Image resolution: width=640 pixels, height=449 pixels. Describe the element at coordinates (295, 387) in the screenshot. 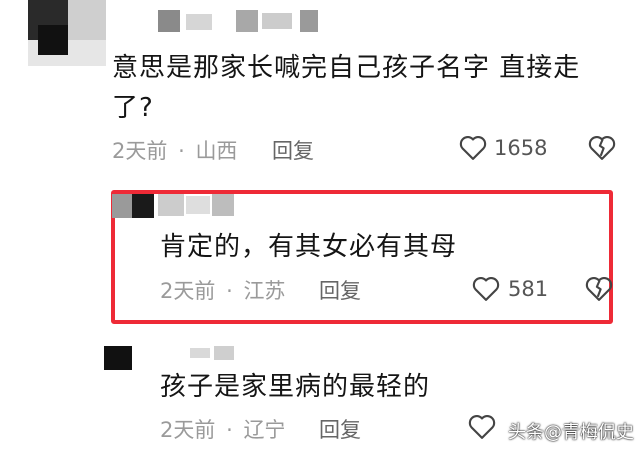

I see `comment-text: 孩子是家里病的最轻的` at that location.